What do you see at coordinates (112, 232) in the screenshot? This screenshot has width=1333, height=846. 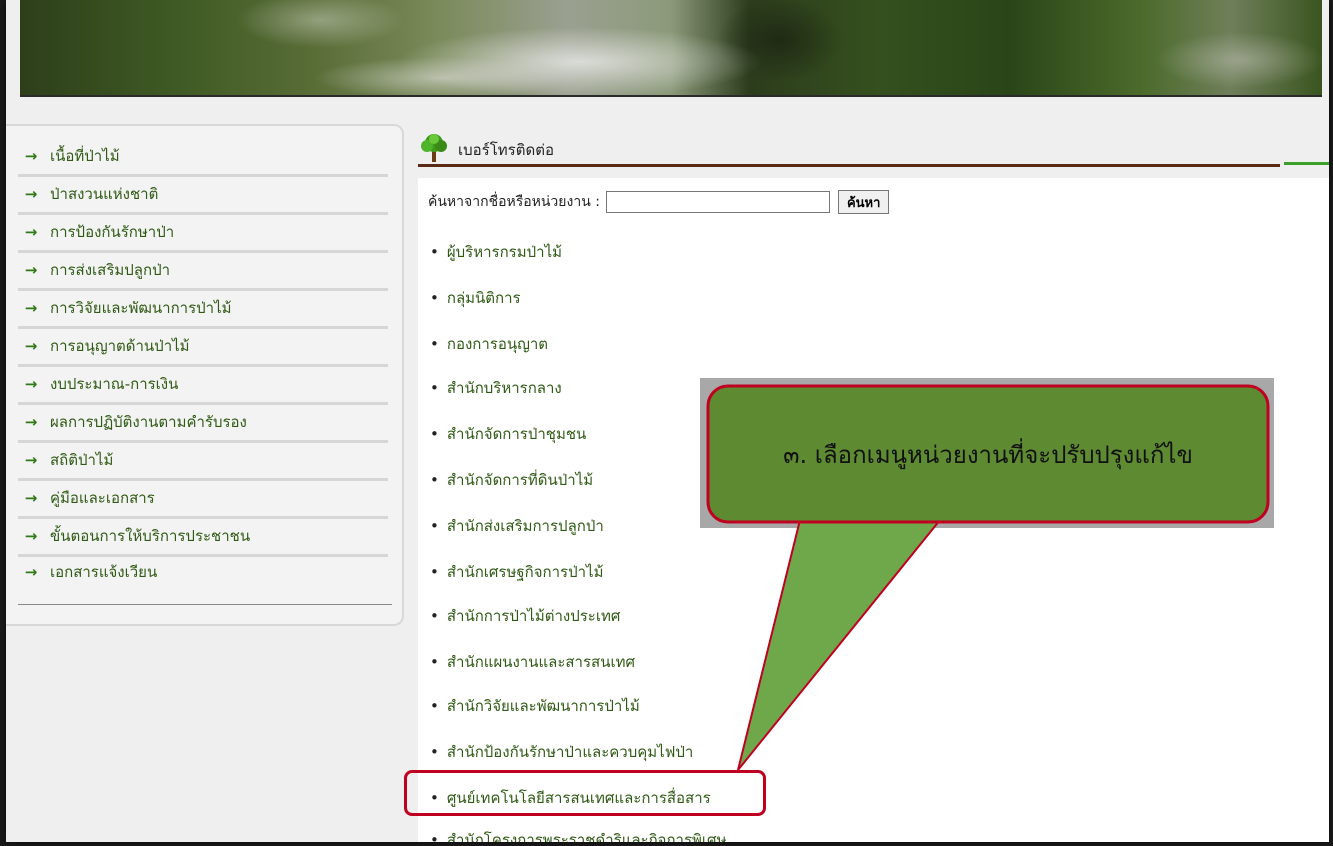 I see `sidebar-item-label: การป้องกันรักษาป่า` at bounding box center [112, 232].